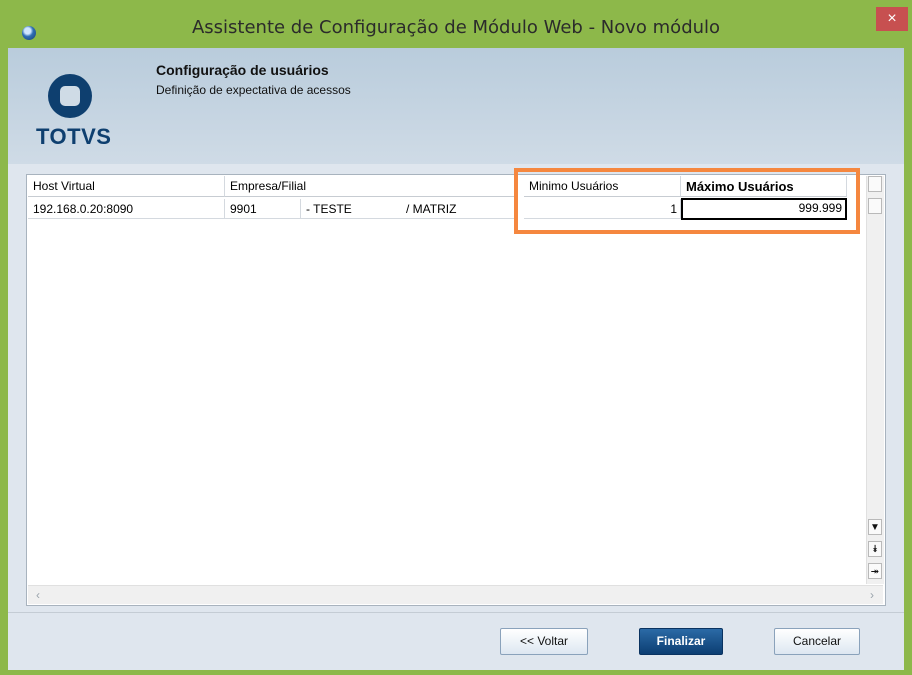 The image size is (912, 675). I want to click on close-button: ×, so click(892, 19).